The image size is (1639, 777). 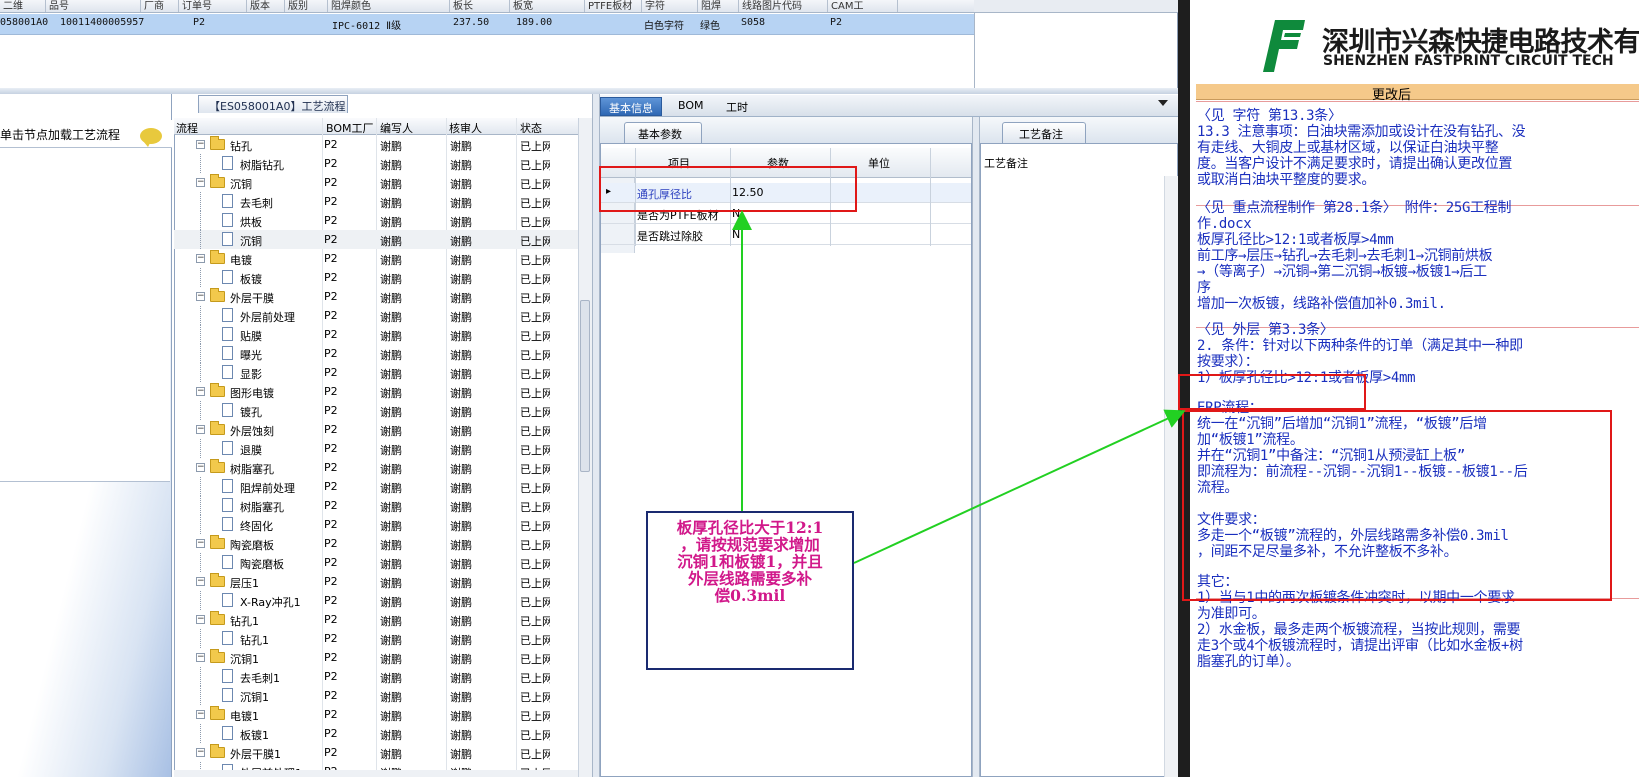 I want to click on tree-row: 烘板 P2 谢鹏 谢鹏 已上网, so click(x=376, y=220).